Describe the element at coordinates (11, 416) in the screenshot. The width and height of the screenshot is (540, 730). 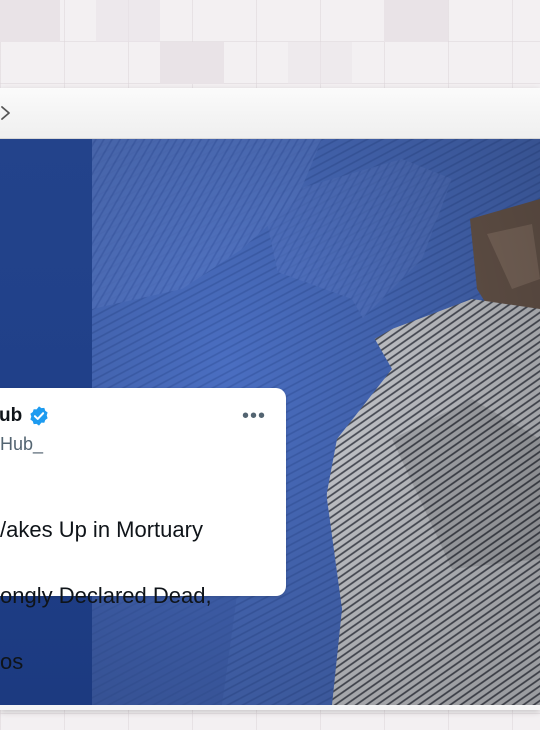
I see `tweet-display-name: ub` at that location.